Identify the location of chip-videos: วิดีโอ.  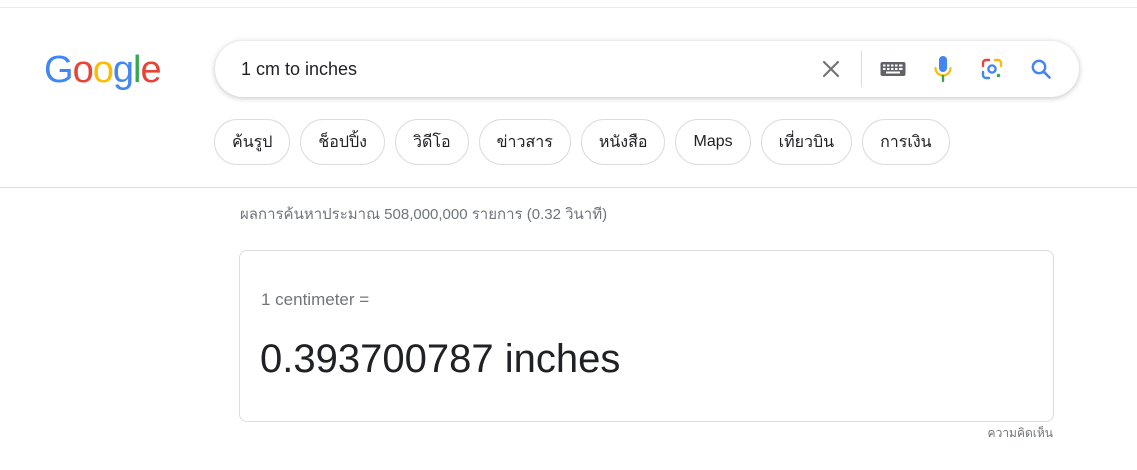
(431, 142).